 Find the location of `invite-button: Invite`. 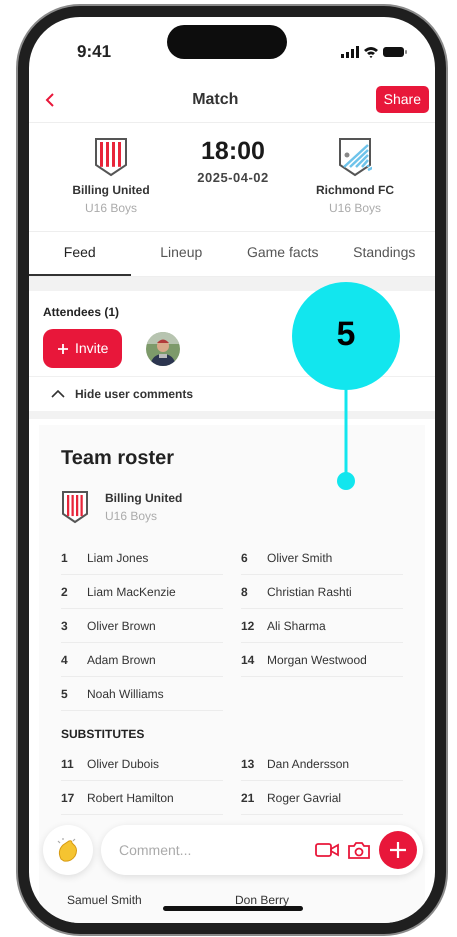

invite-button: Invite is located at coordinates (82, 348).